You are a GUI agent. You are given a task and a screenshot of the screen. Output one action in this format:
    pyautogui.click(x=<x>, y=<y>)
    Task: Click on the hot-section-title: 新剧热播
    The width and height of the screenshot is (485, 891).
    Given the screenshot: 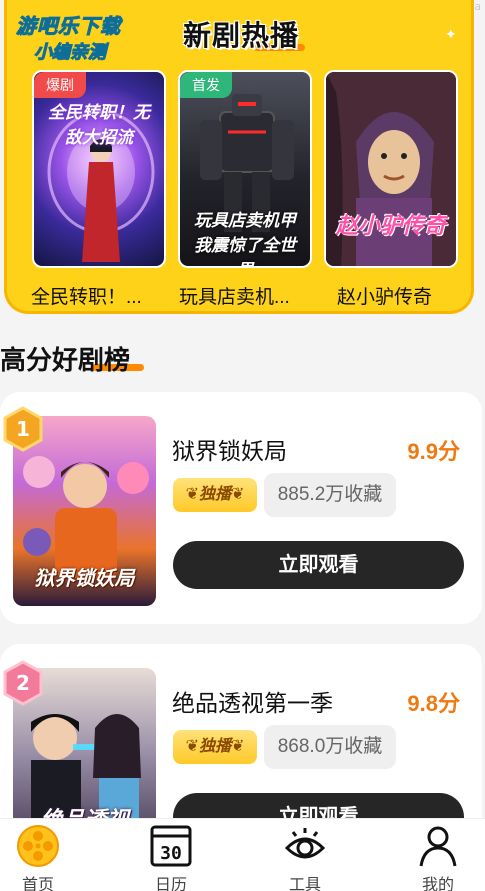 What is the action you would take?
    pyautogui.click(x=241, y=35)
    